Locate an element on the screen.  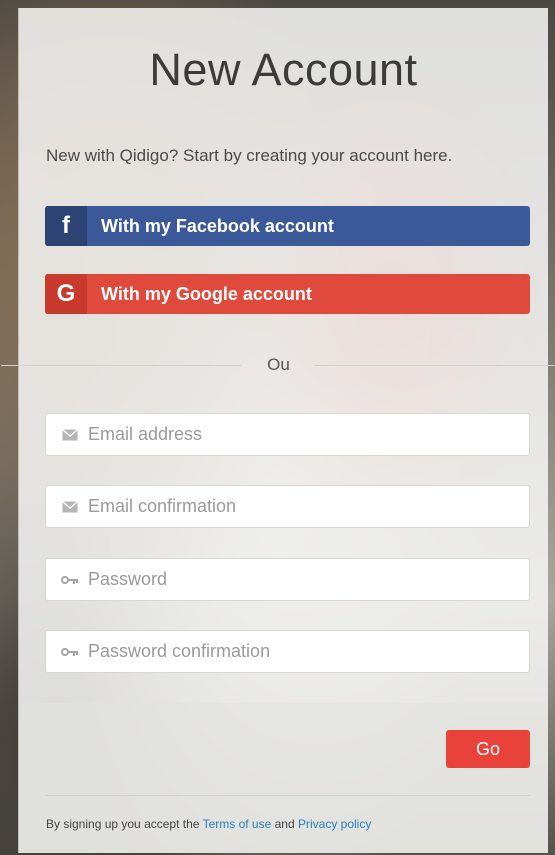
email-confirmation-field is located at coordinates (287, 506).